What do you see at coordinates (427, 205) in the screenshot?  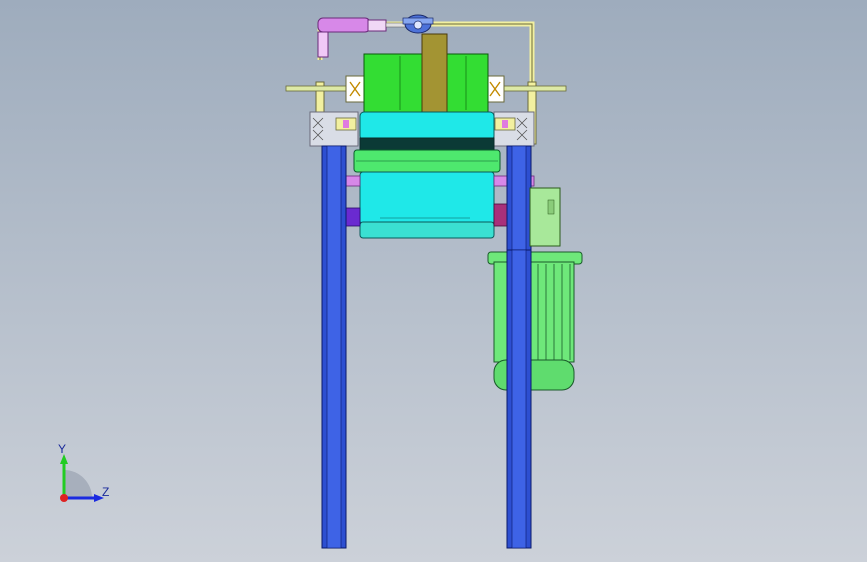 I see `lower-cyan-roller-housing` at bounding box center [427, 205].